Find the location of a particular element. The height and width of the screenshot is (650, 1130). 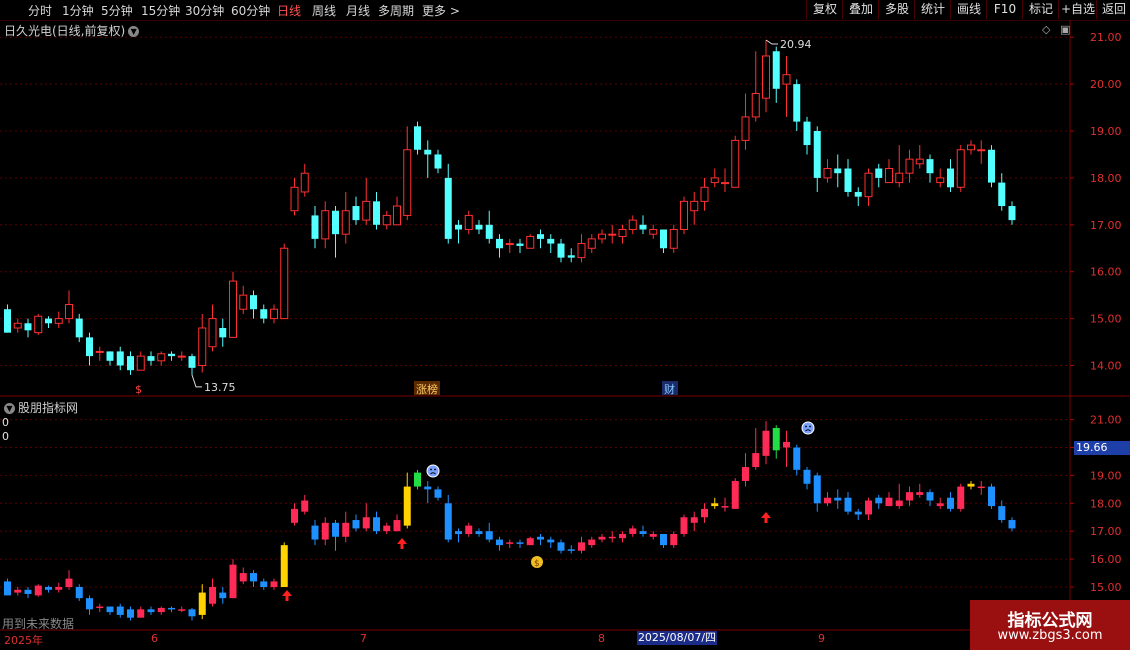

indicator-tick-label: 21.00 is located at coordinates (1106, 420).